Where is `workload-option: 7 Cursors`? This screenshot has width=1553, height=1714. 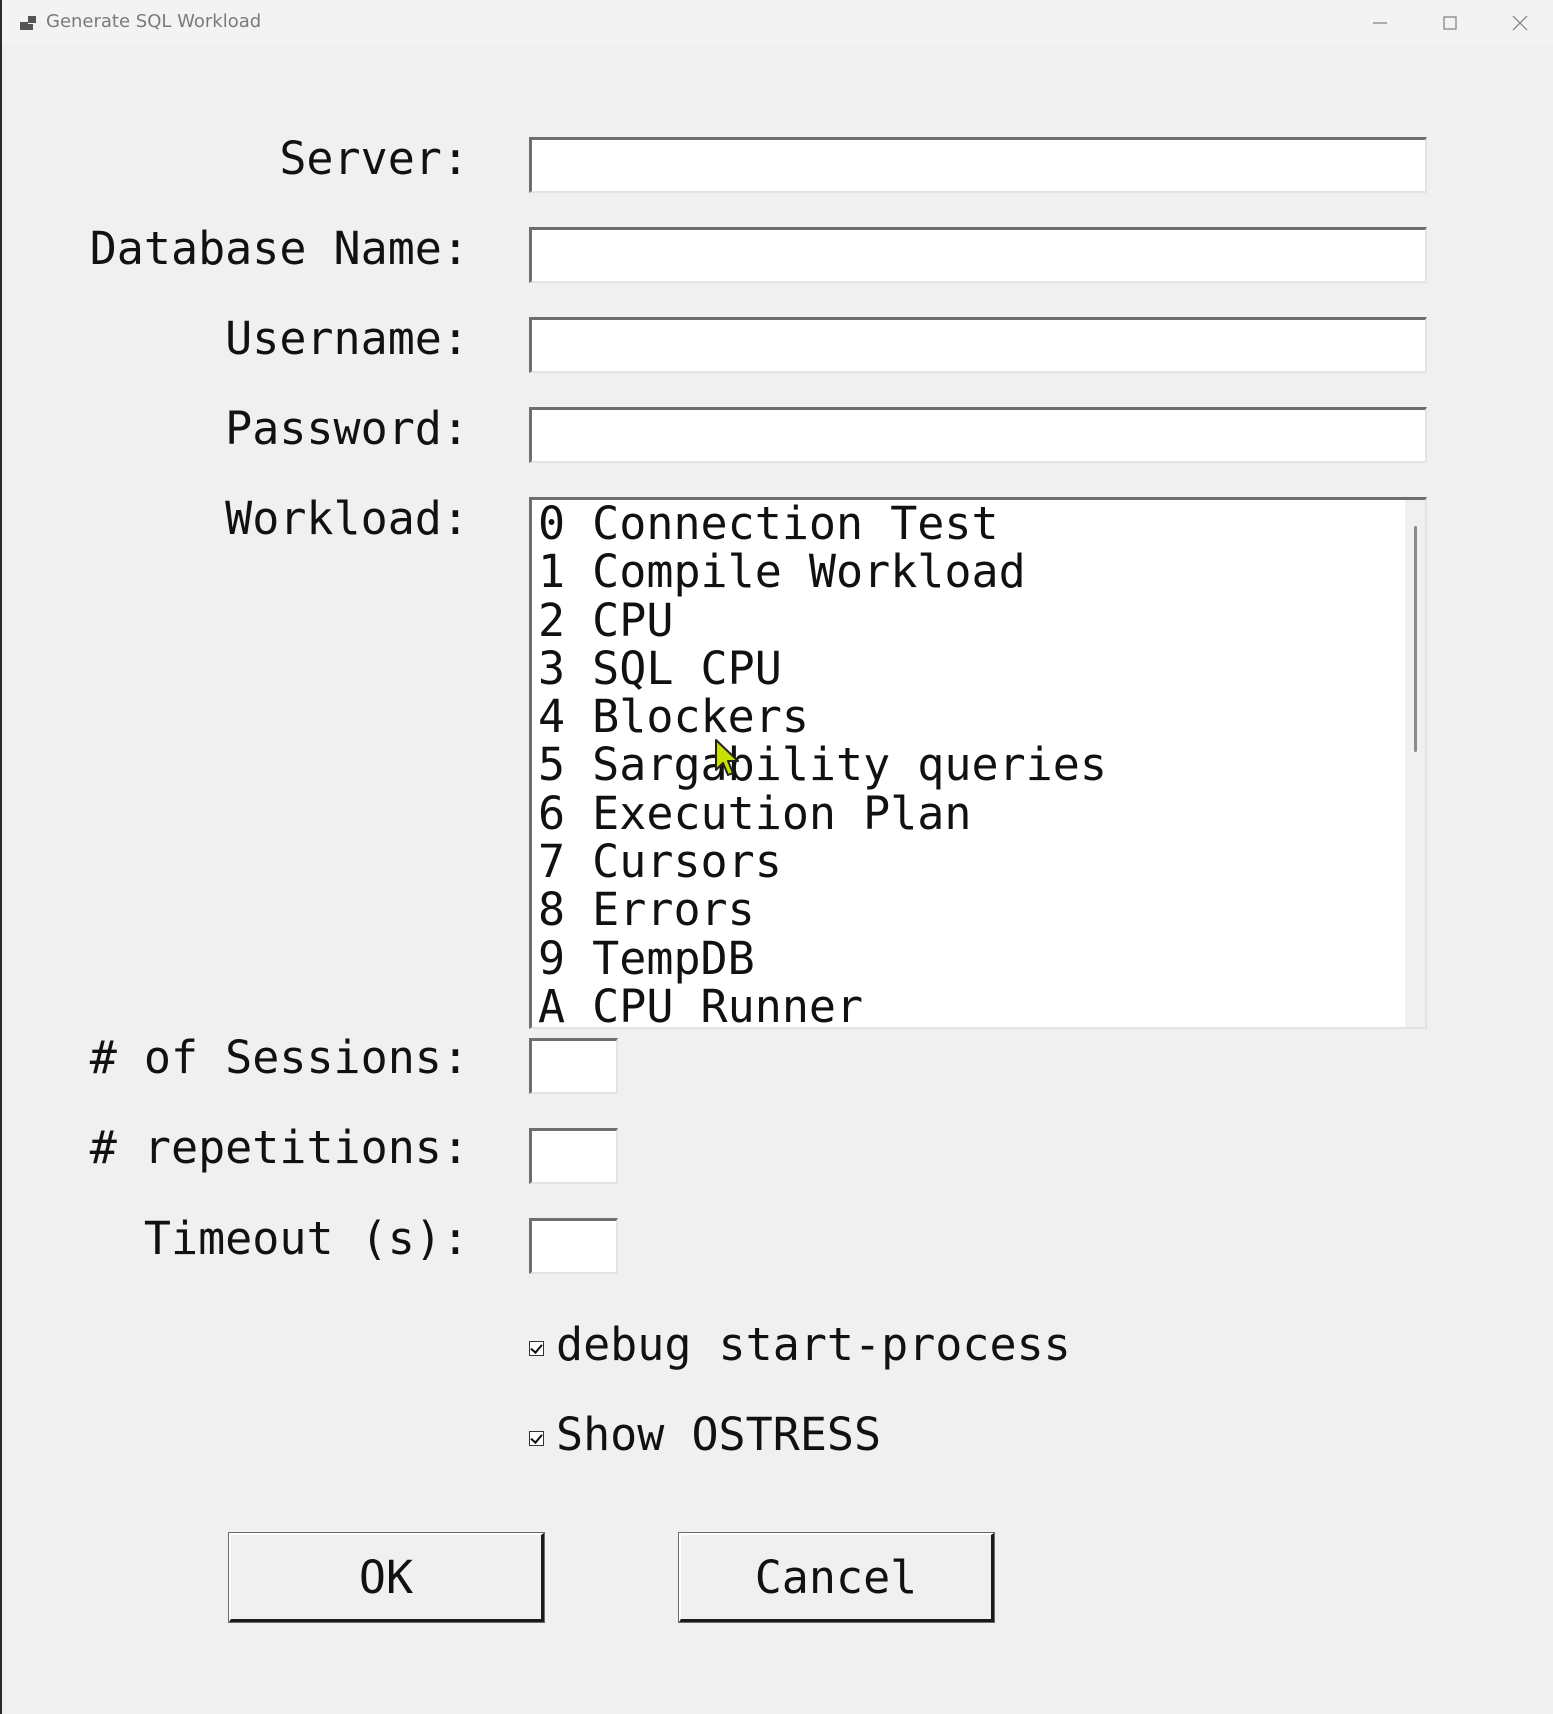
workload-option: 7 Cursors is located at coordinates (822, 861).